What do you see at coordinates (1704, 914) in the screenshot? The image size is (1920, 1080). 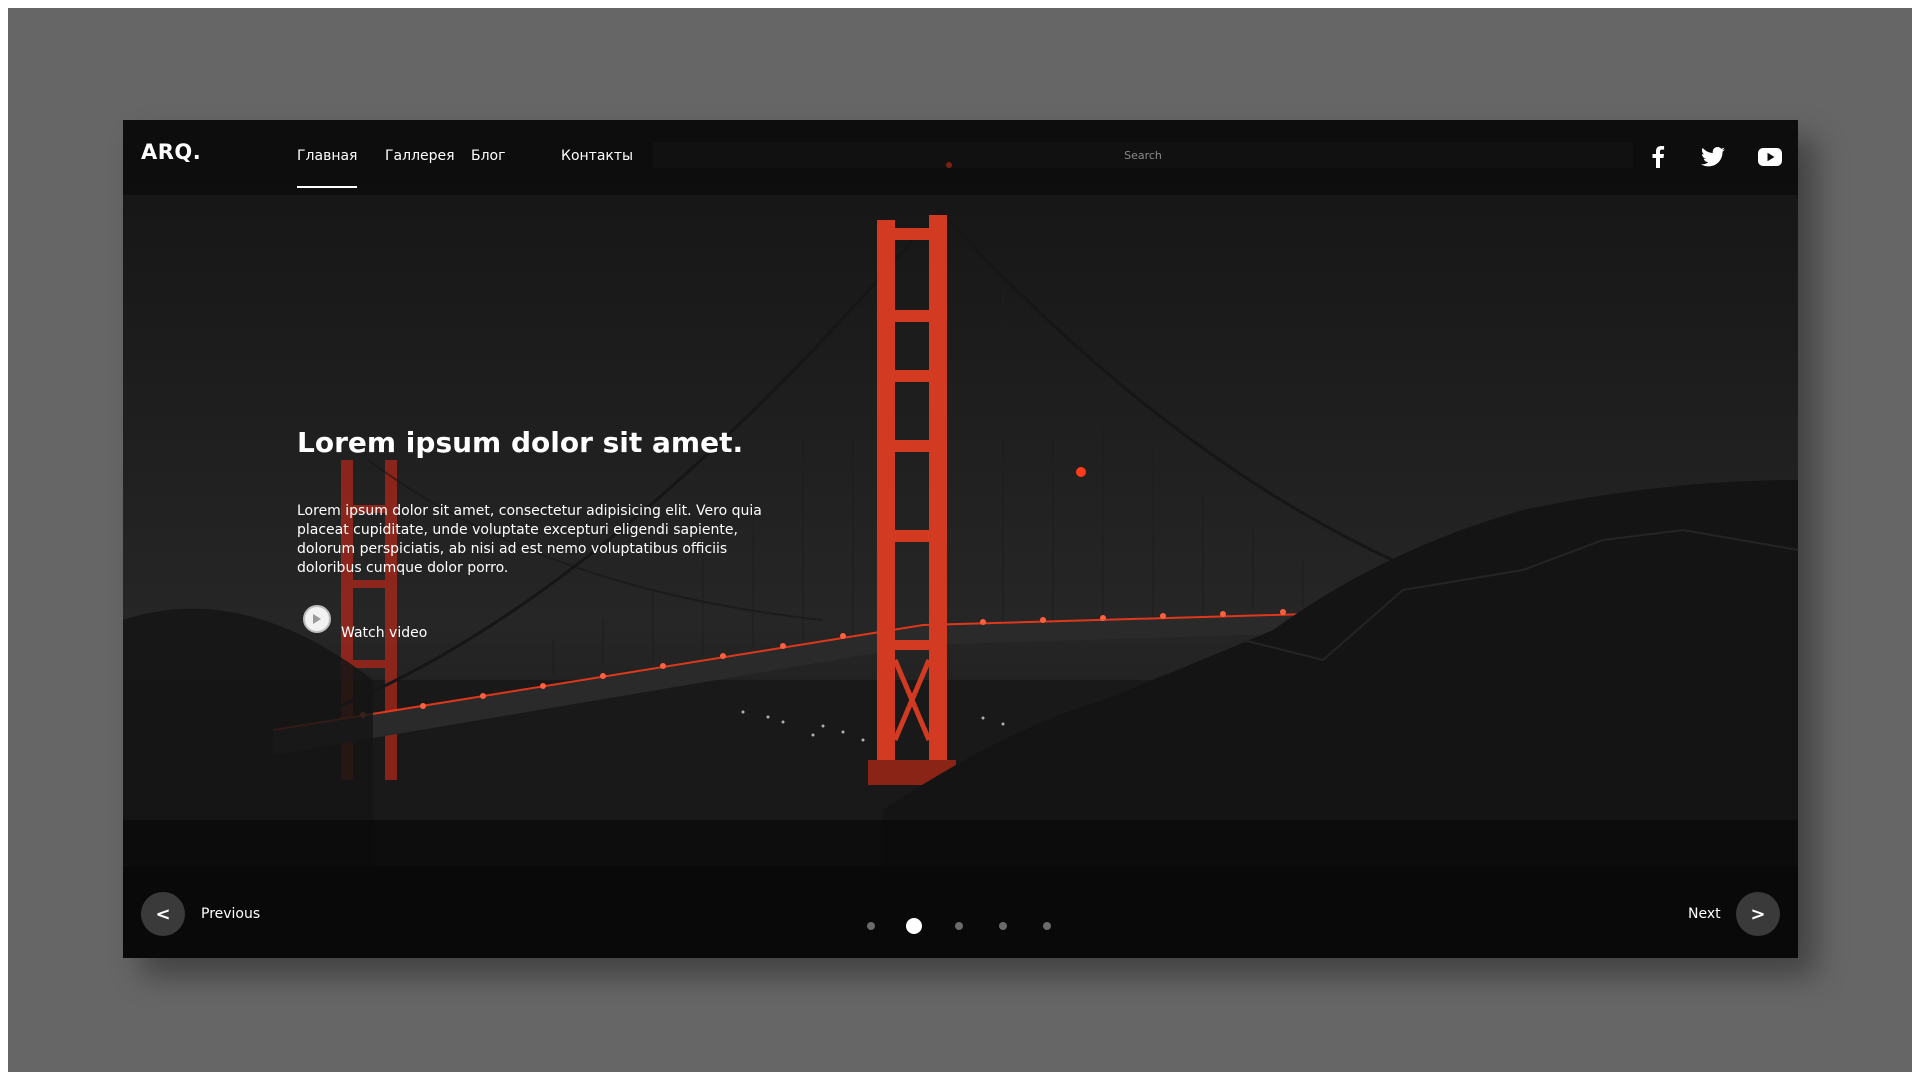 I see `next-label: Next` at bounding box center [1704, 914].